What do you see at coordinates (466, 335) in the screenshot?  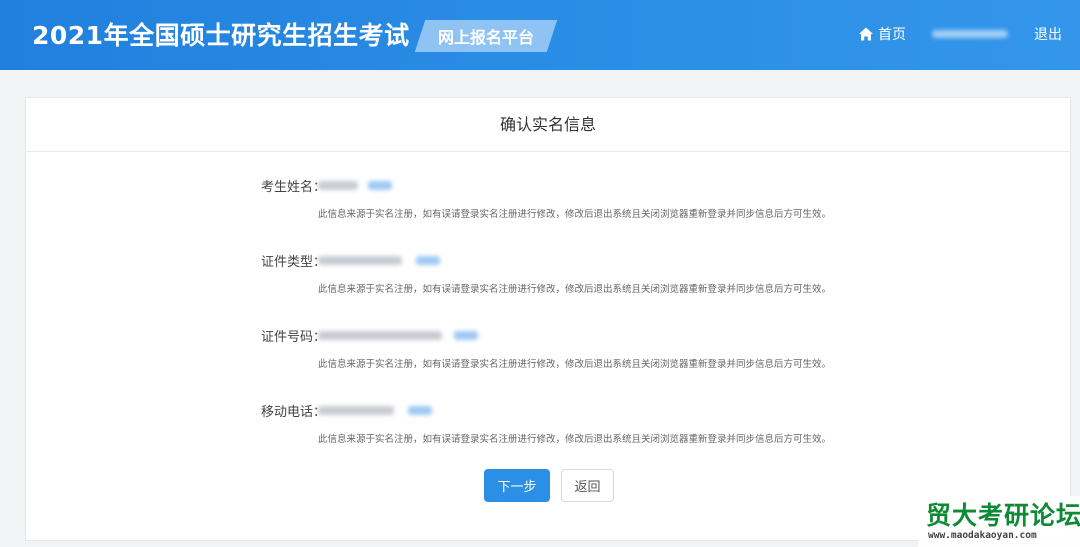 I see `field-edit-link-id-number` at bounding box center [466, 335].